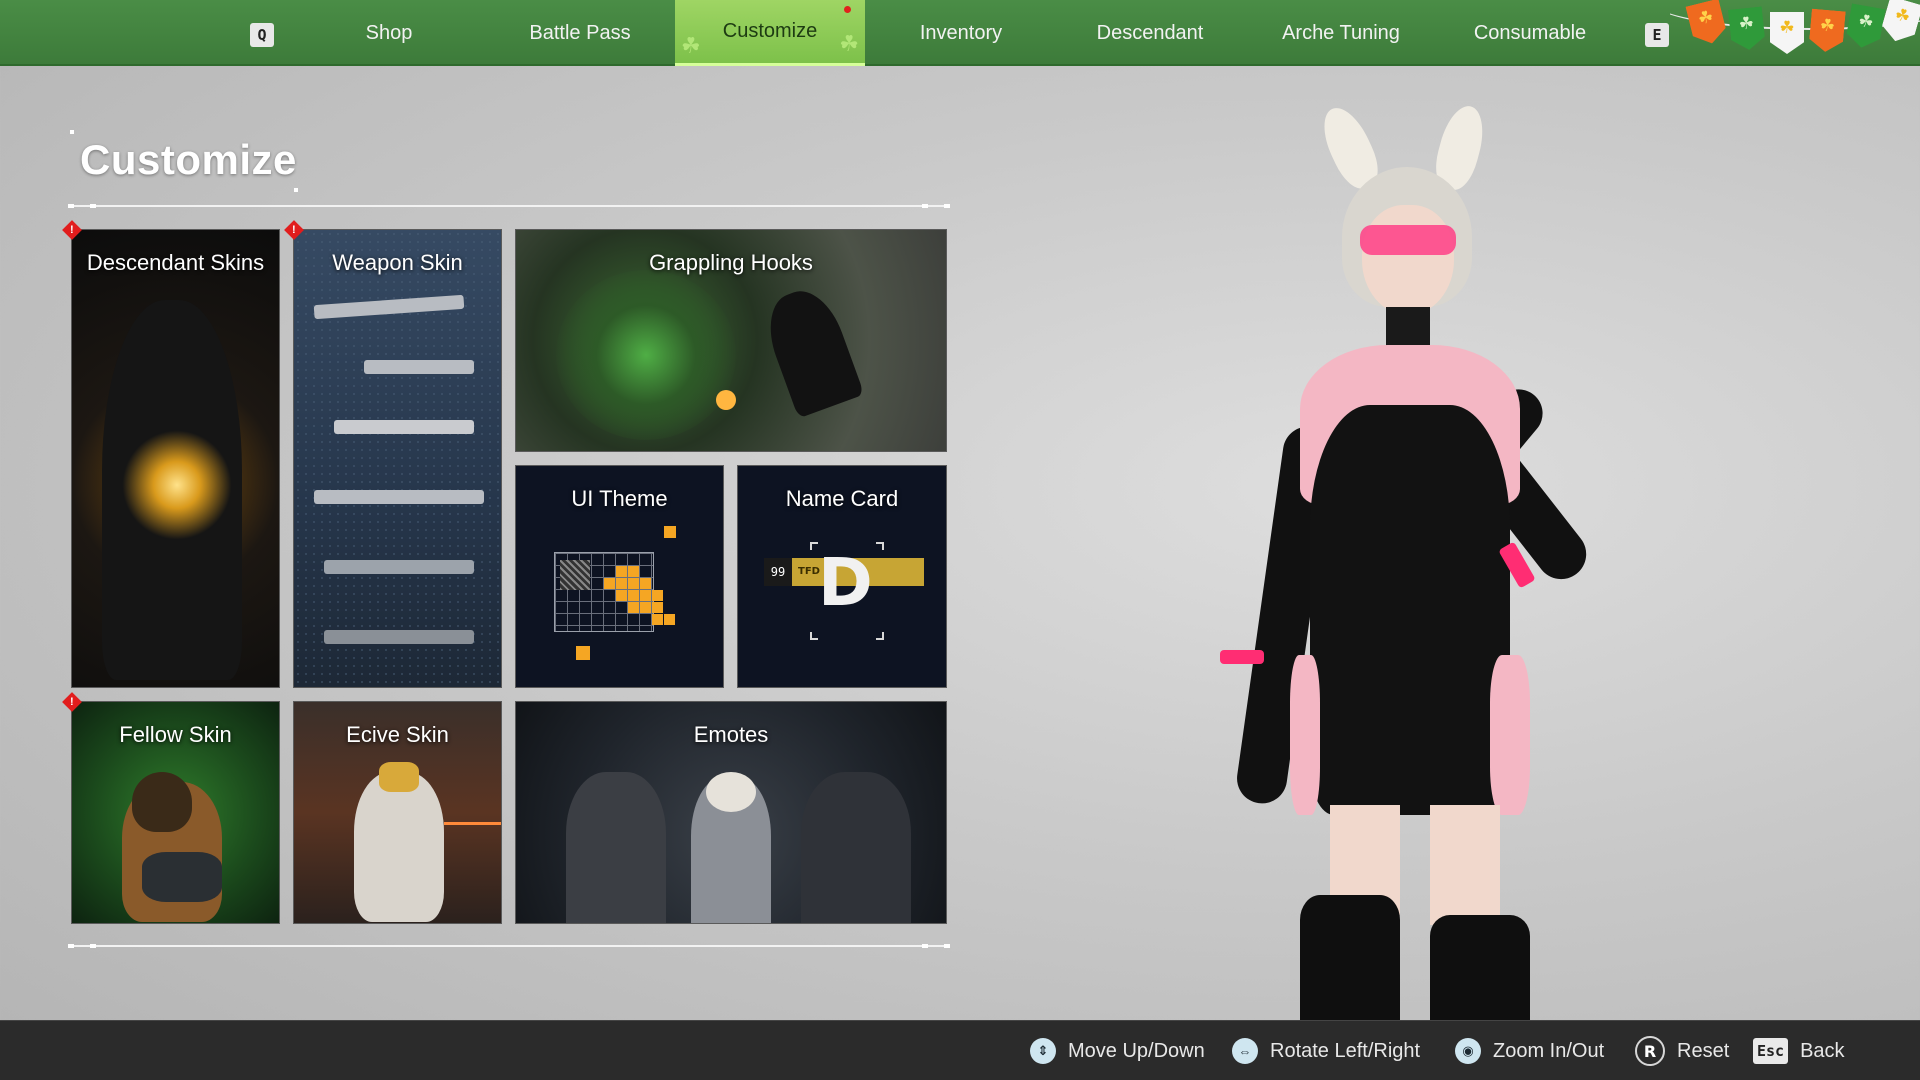 Image resolution: width=1920 pixels, height=1080 pixels. What do you see at coordinates (1650, 1051) in the screenshot?
I see `reset-key: R` at bounding box center [1650, 1051].